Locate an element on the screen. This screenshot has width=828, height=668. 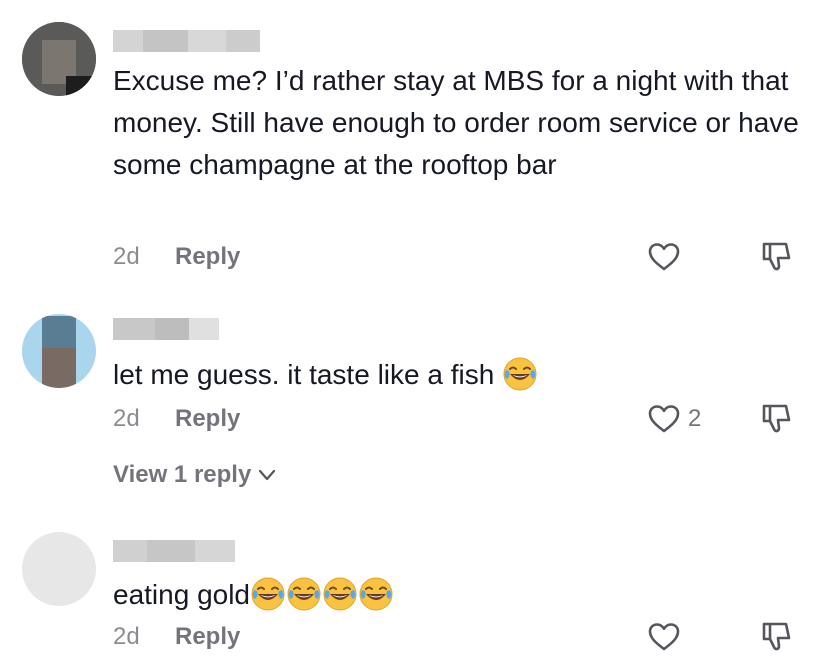
chevron-down-icon is located at coordinates (267, 475).